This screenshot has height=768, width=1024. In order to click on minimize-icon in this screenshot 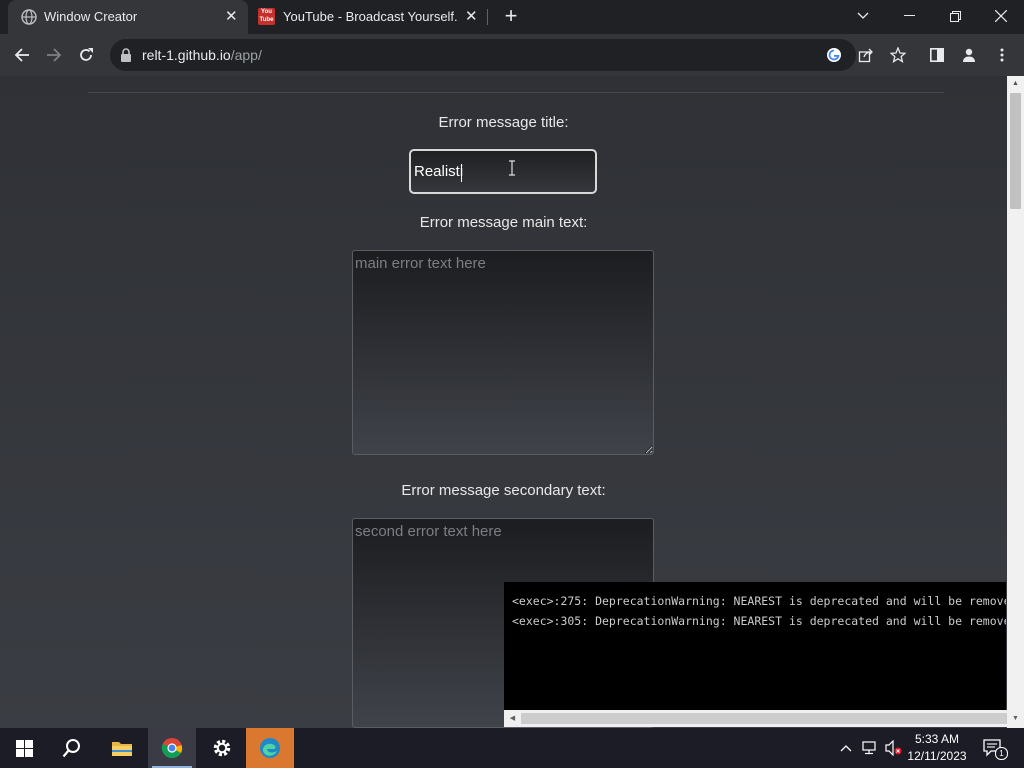, I will do `click(909, 16)`.